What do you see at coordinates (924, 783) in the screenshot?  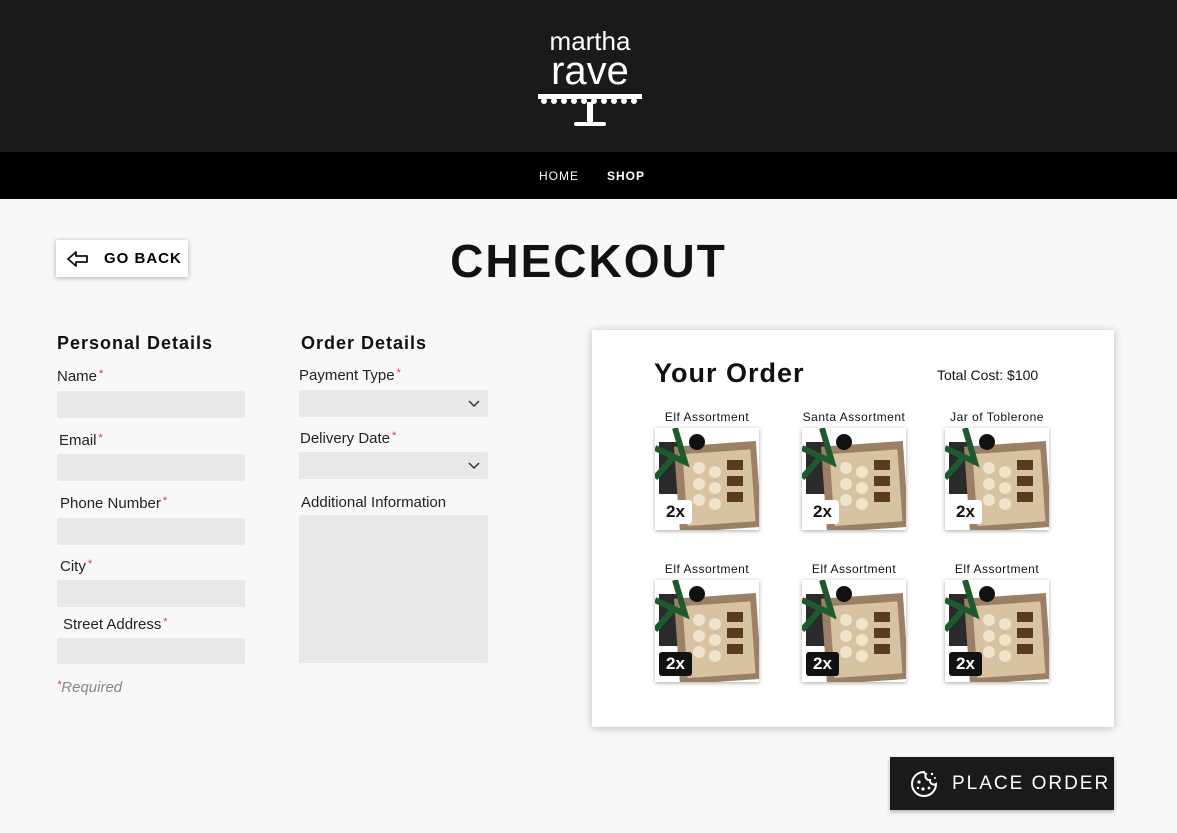 I see `cookie-icon` at bounding box center [924, 783].